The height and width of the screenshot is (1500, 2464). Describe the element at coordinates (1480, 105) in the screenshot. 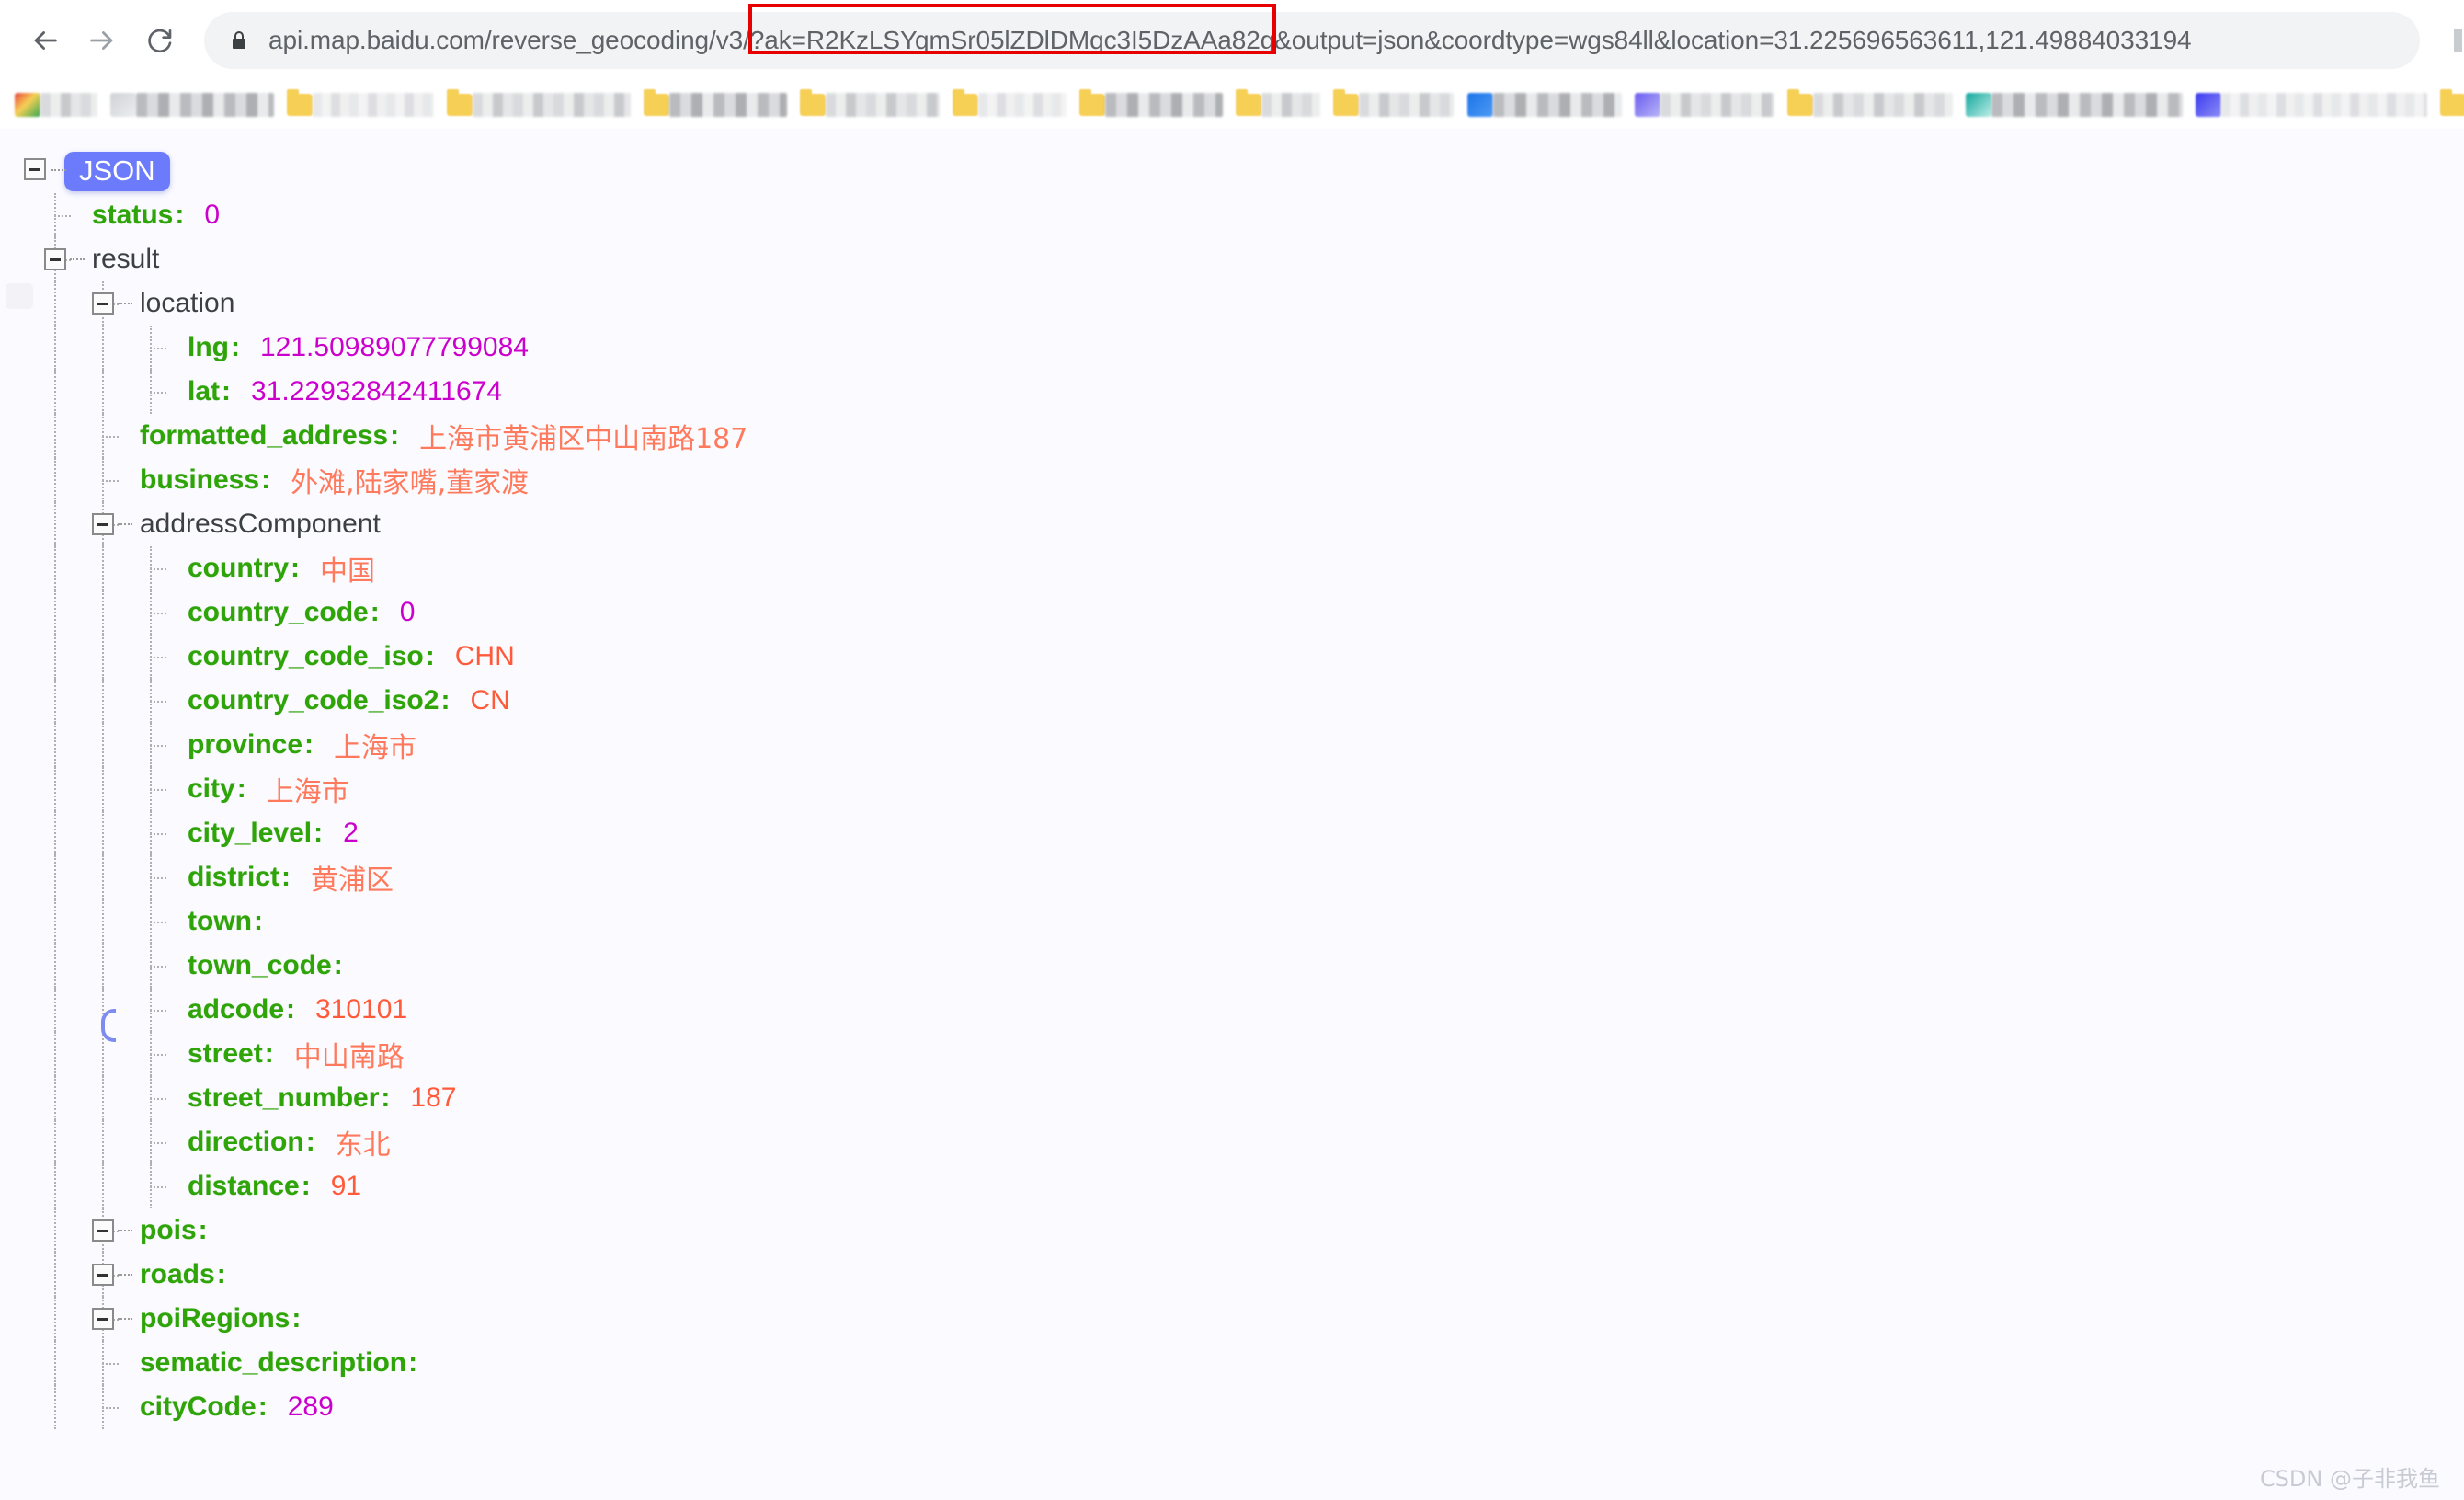

I see `blue-site-icon` at that location.